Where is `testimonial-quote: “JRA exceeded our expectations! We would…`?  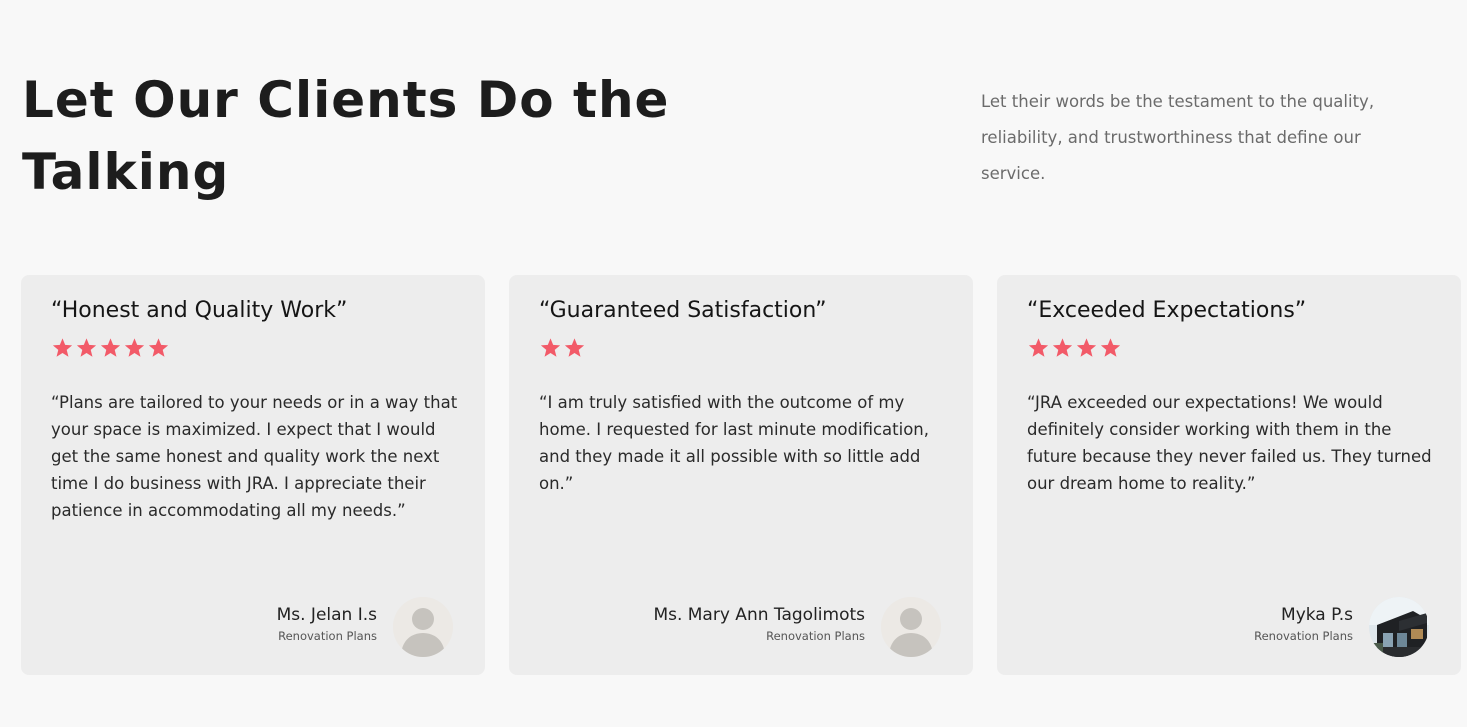
testimonial-quote: “JRA exceeded our expectations! We would… is located at coordinates (1229, 443).